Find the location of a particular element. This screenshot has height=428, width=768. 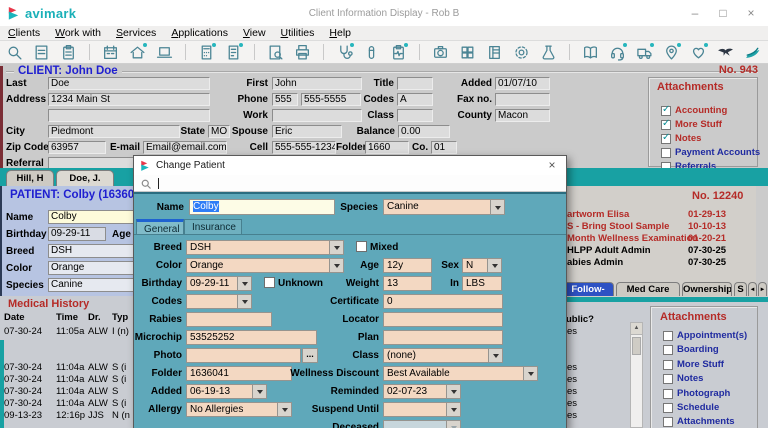

client-co-field: 01 is located at coordinates (444, 147).